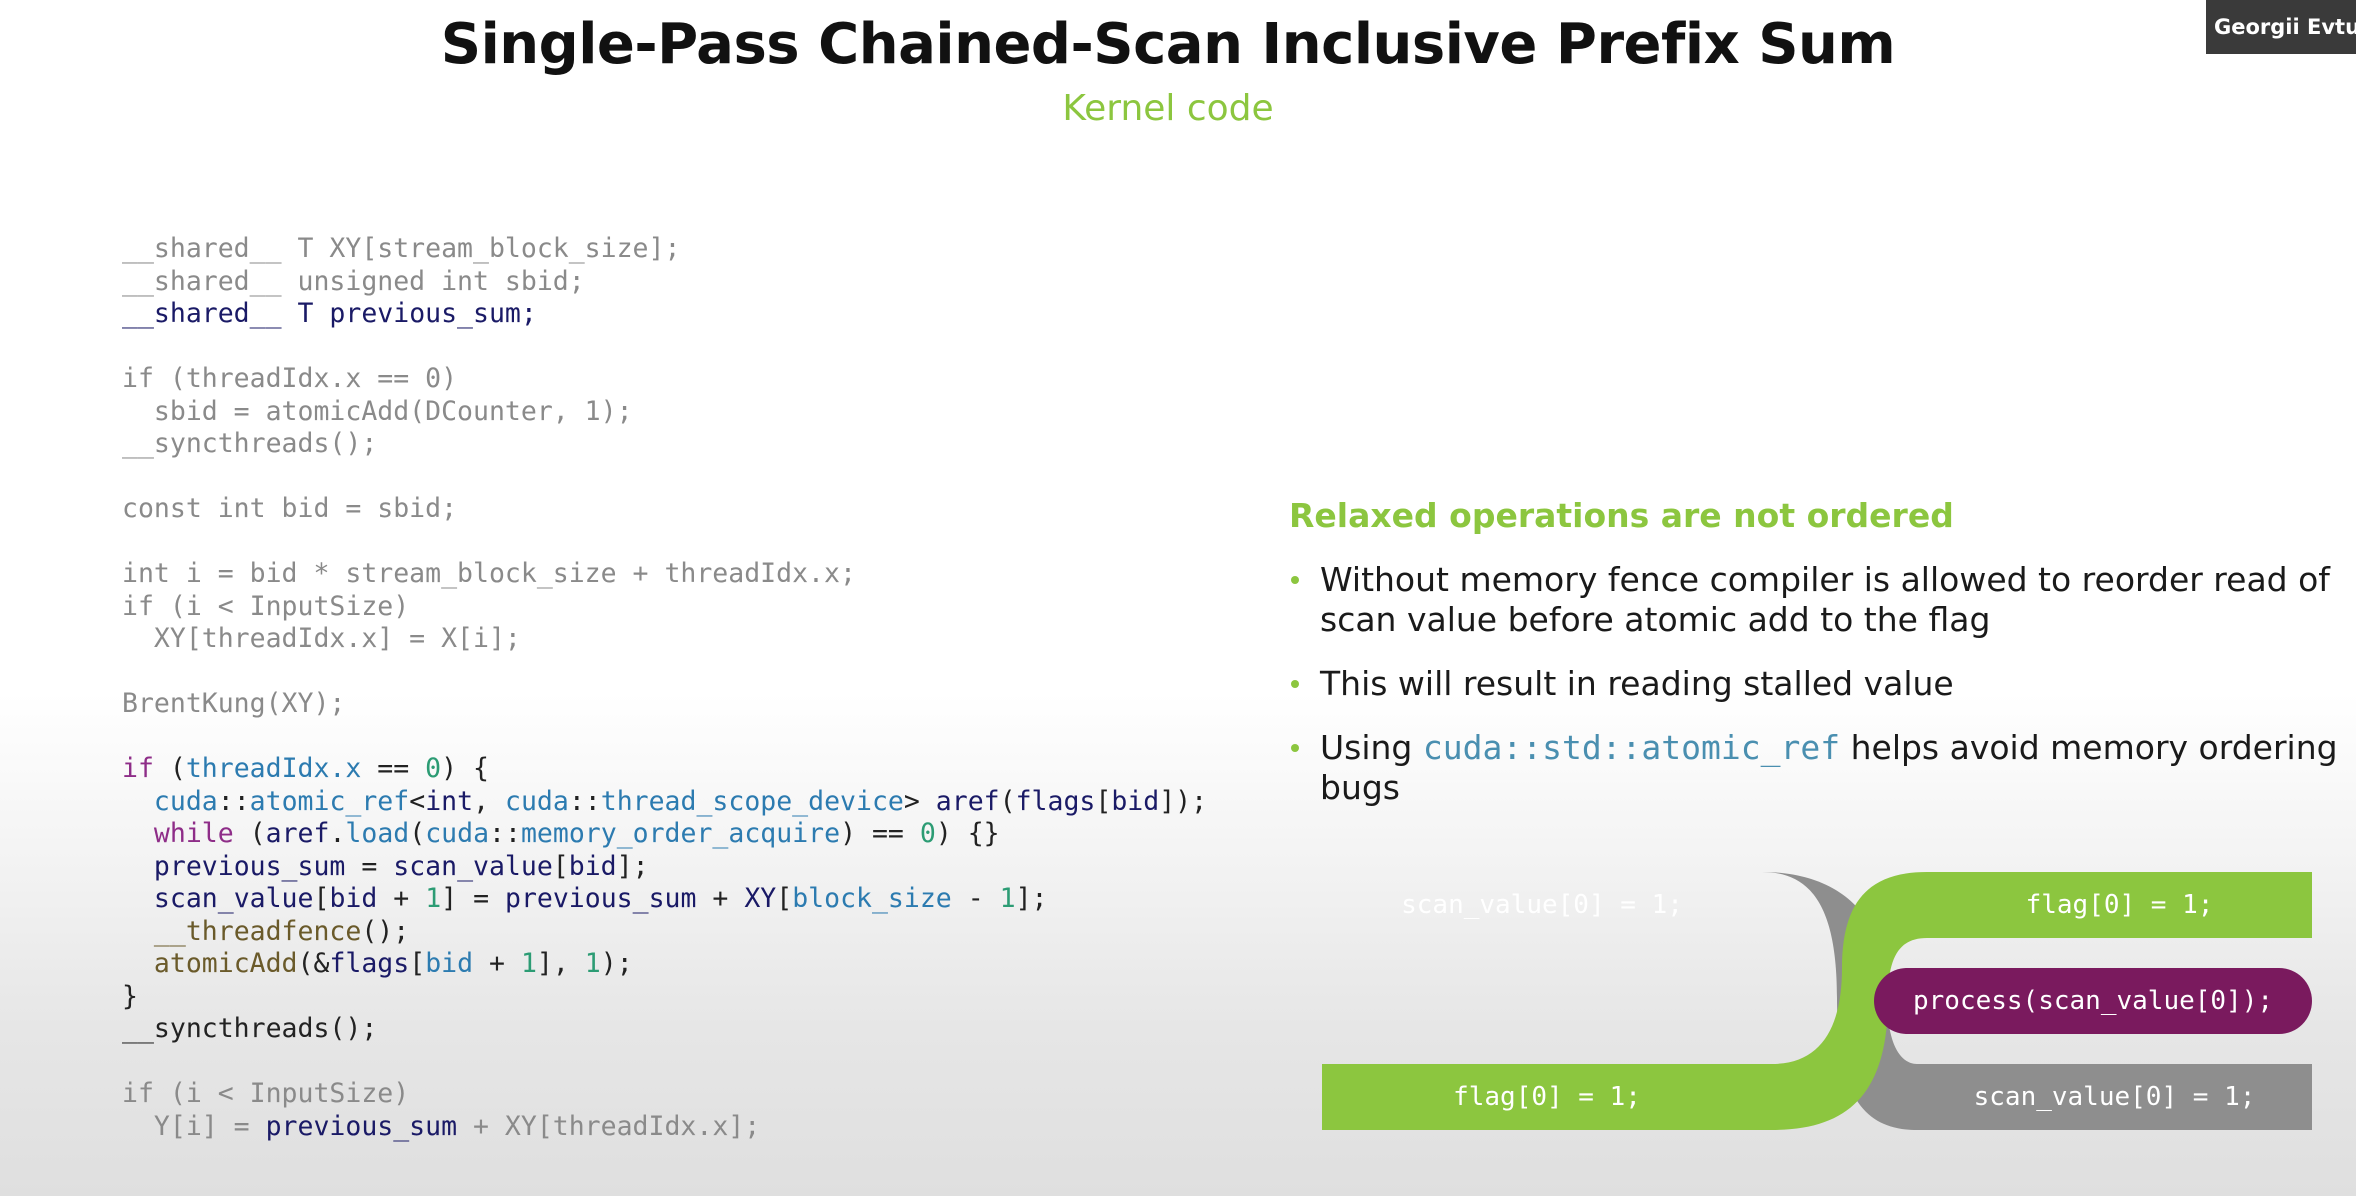  Describe the element at coordinates (1371, 747) in the screenshot. I see `bullet-text: Using` at that location.